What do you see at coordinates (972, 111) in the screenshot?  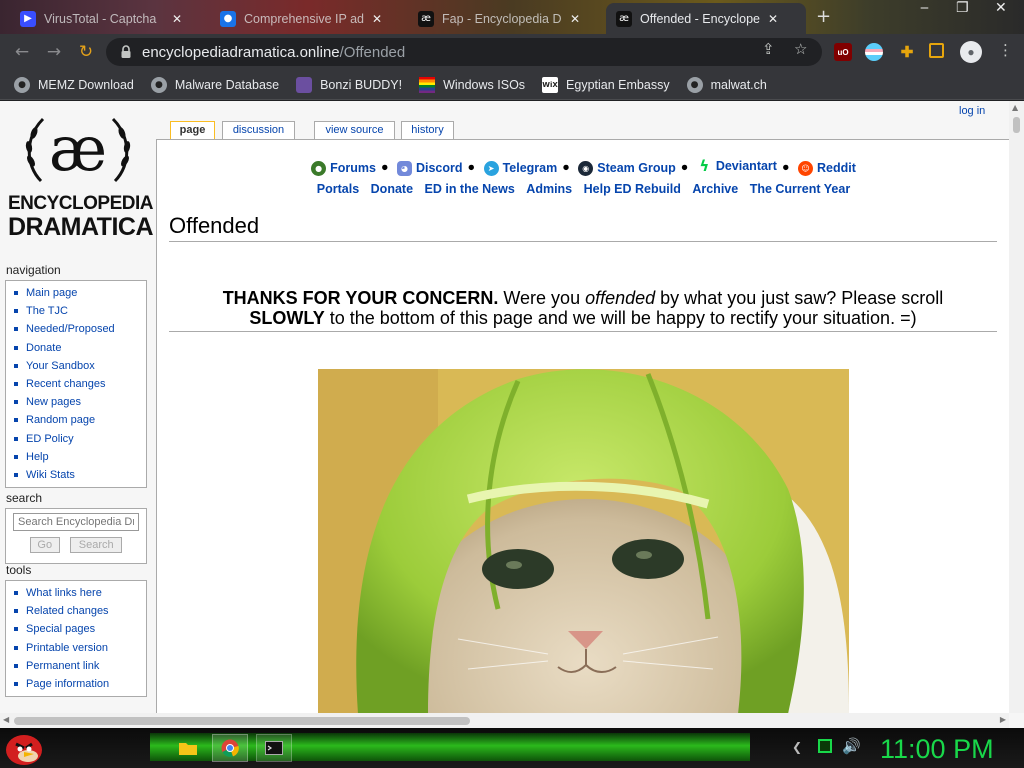 I see `login-link: log in` at bounding box center [972, 111].